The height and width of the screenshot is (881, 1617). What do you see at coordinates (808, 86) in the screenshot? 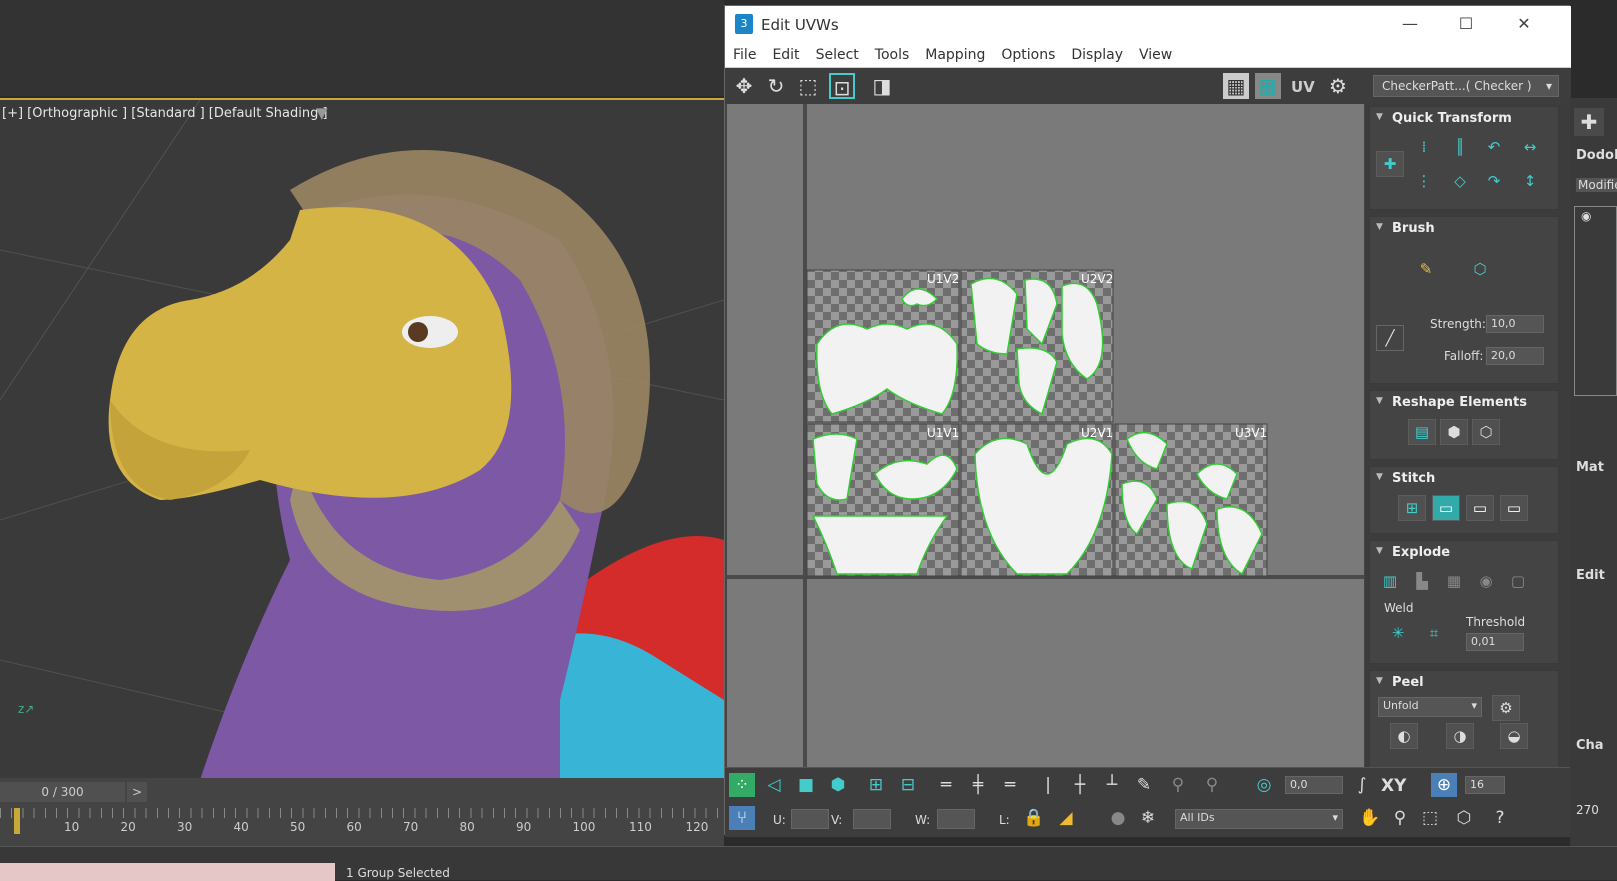
I see `scale-icon: ⬚` at bounding box center [808, 86].